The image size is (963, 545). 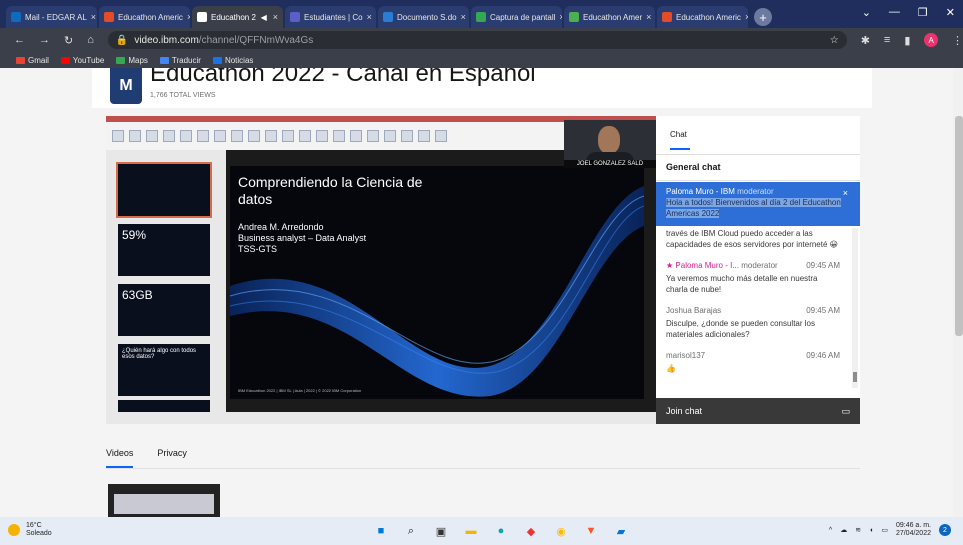 What do you see at coordinates (834, 40) in the screenshot?
I see `star-icon: ☆` at bounding box center [834, 40].